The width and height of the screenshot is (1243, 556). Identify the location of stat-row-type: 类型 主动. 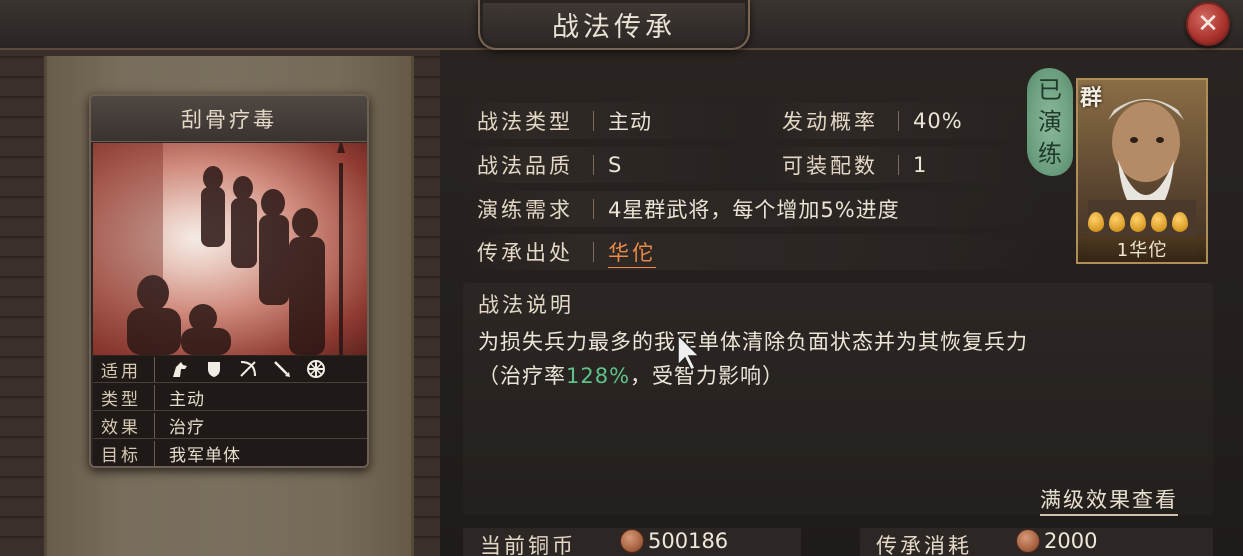
(230, 397).